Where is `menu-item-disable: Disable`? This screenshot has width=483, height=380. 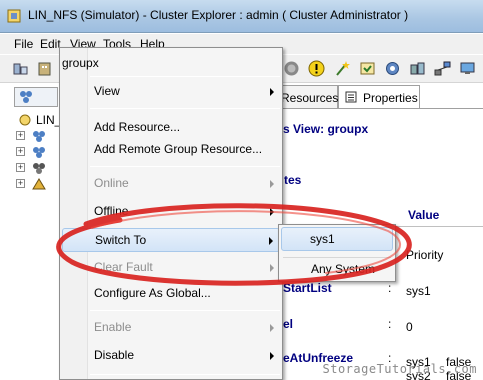
menu-item-disable: Disable is located at coordinates (171, 356).